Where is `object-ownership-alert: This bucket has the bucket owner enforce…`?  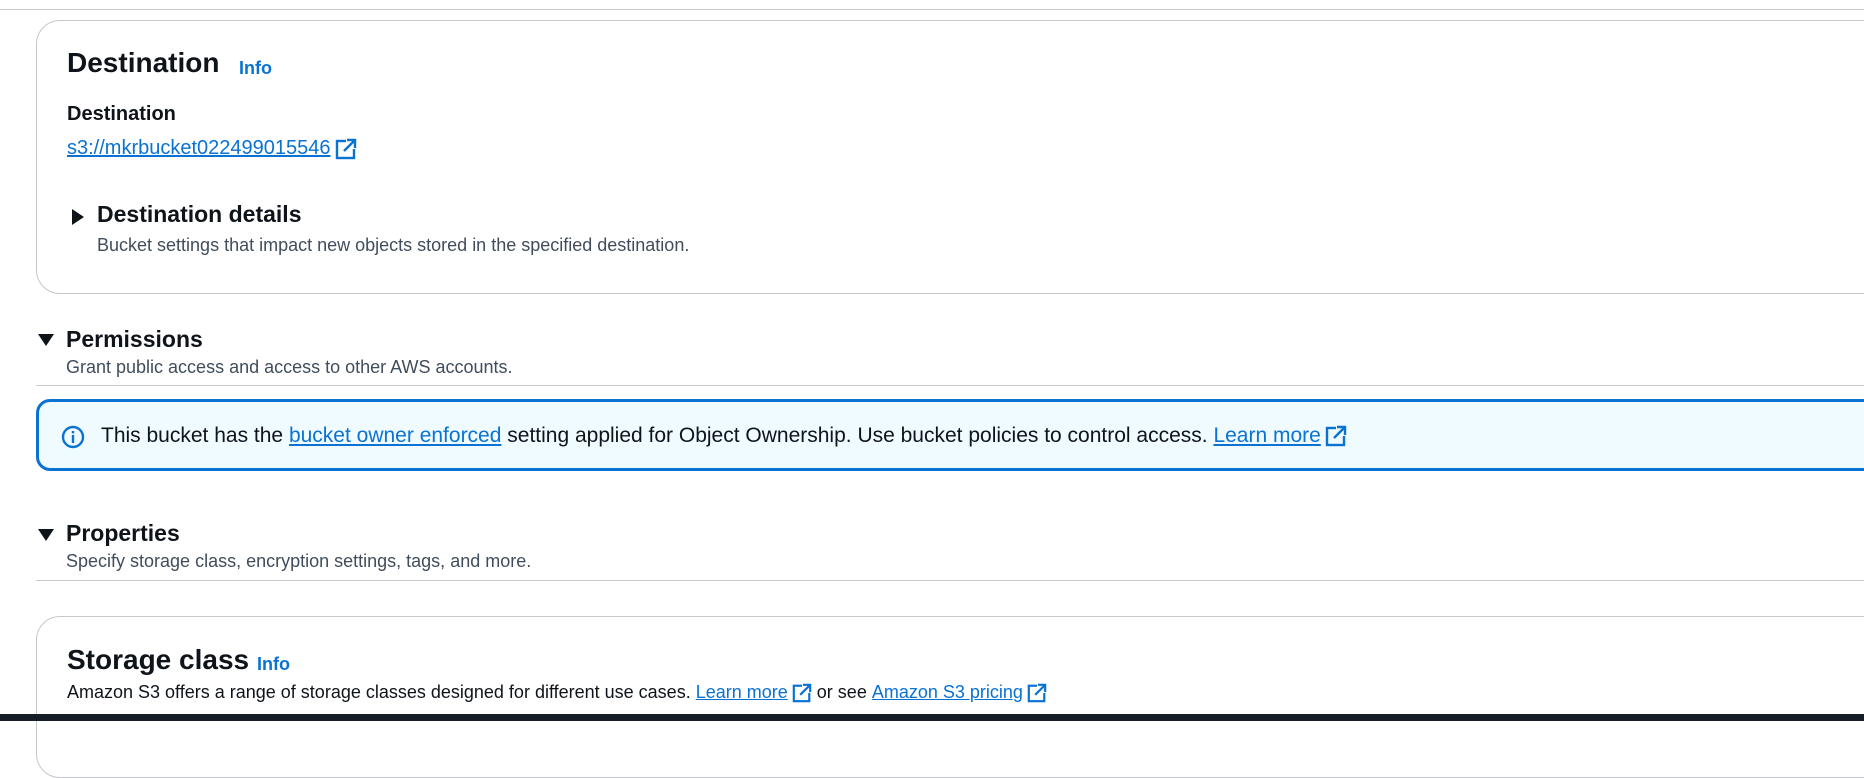 object-ownership-alert: This bucket has the bucket owner enforce… is located at coordinates (950, 435).